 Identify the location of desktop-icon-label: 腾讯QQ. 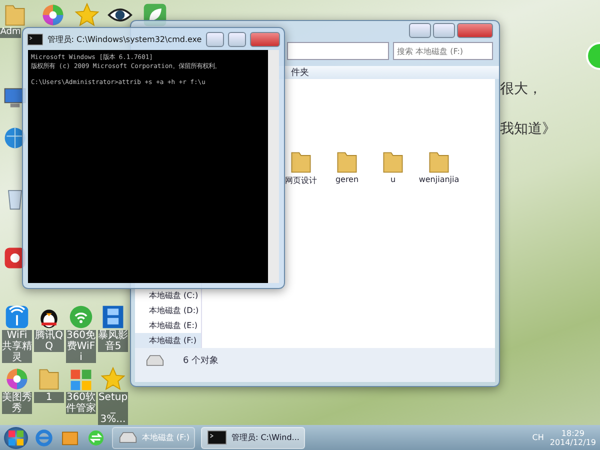
(49, 341).